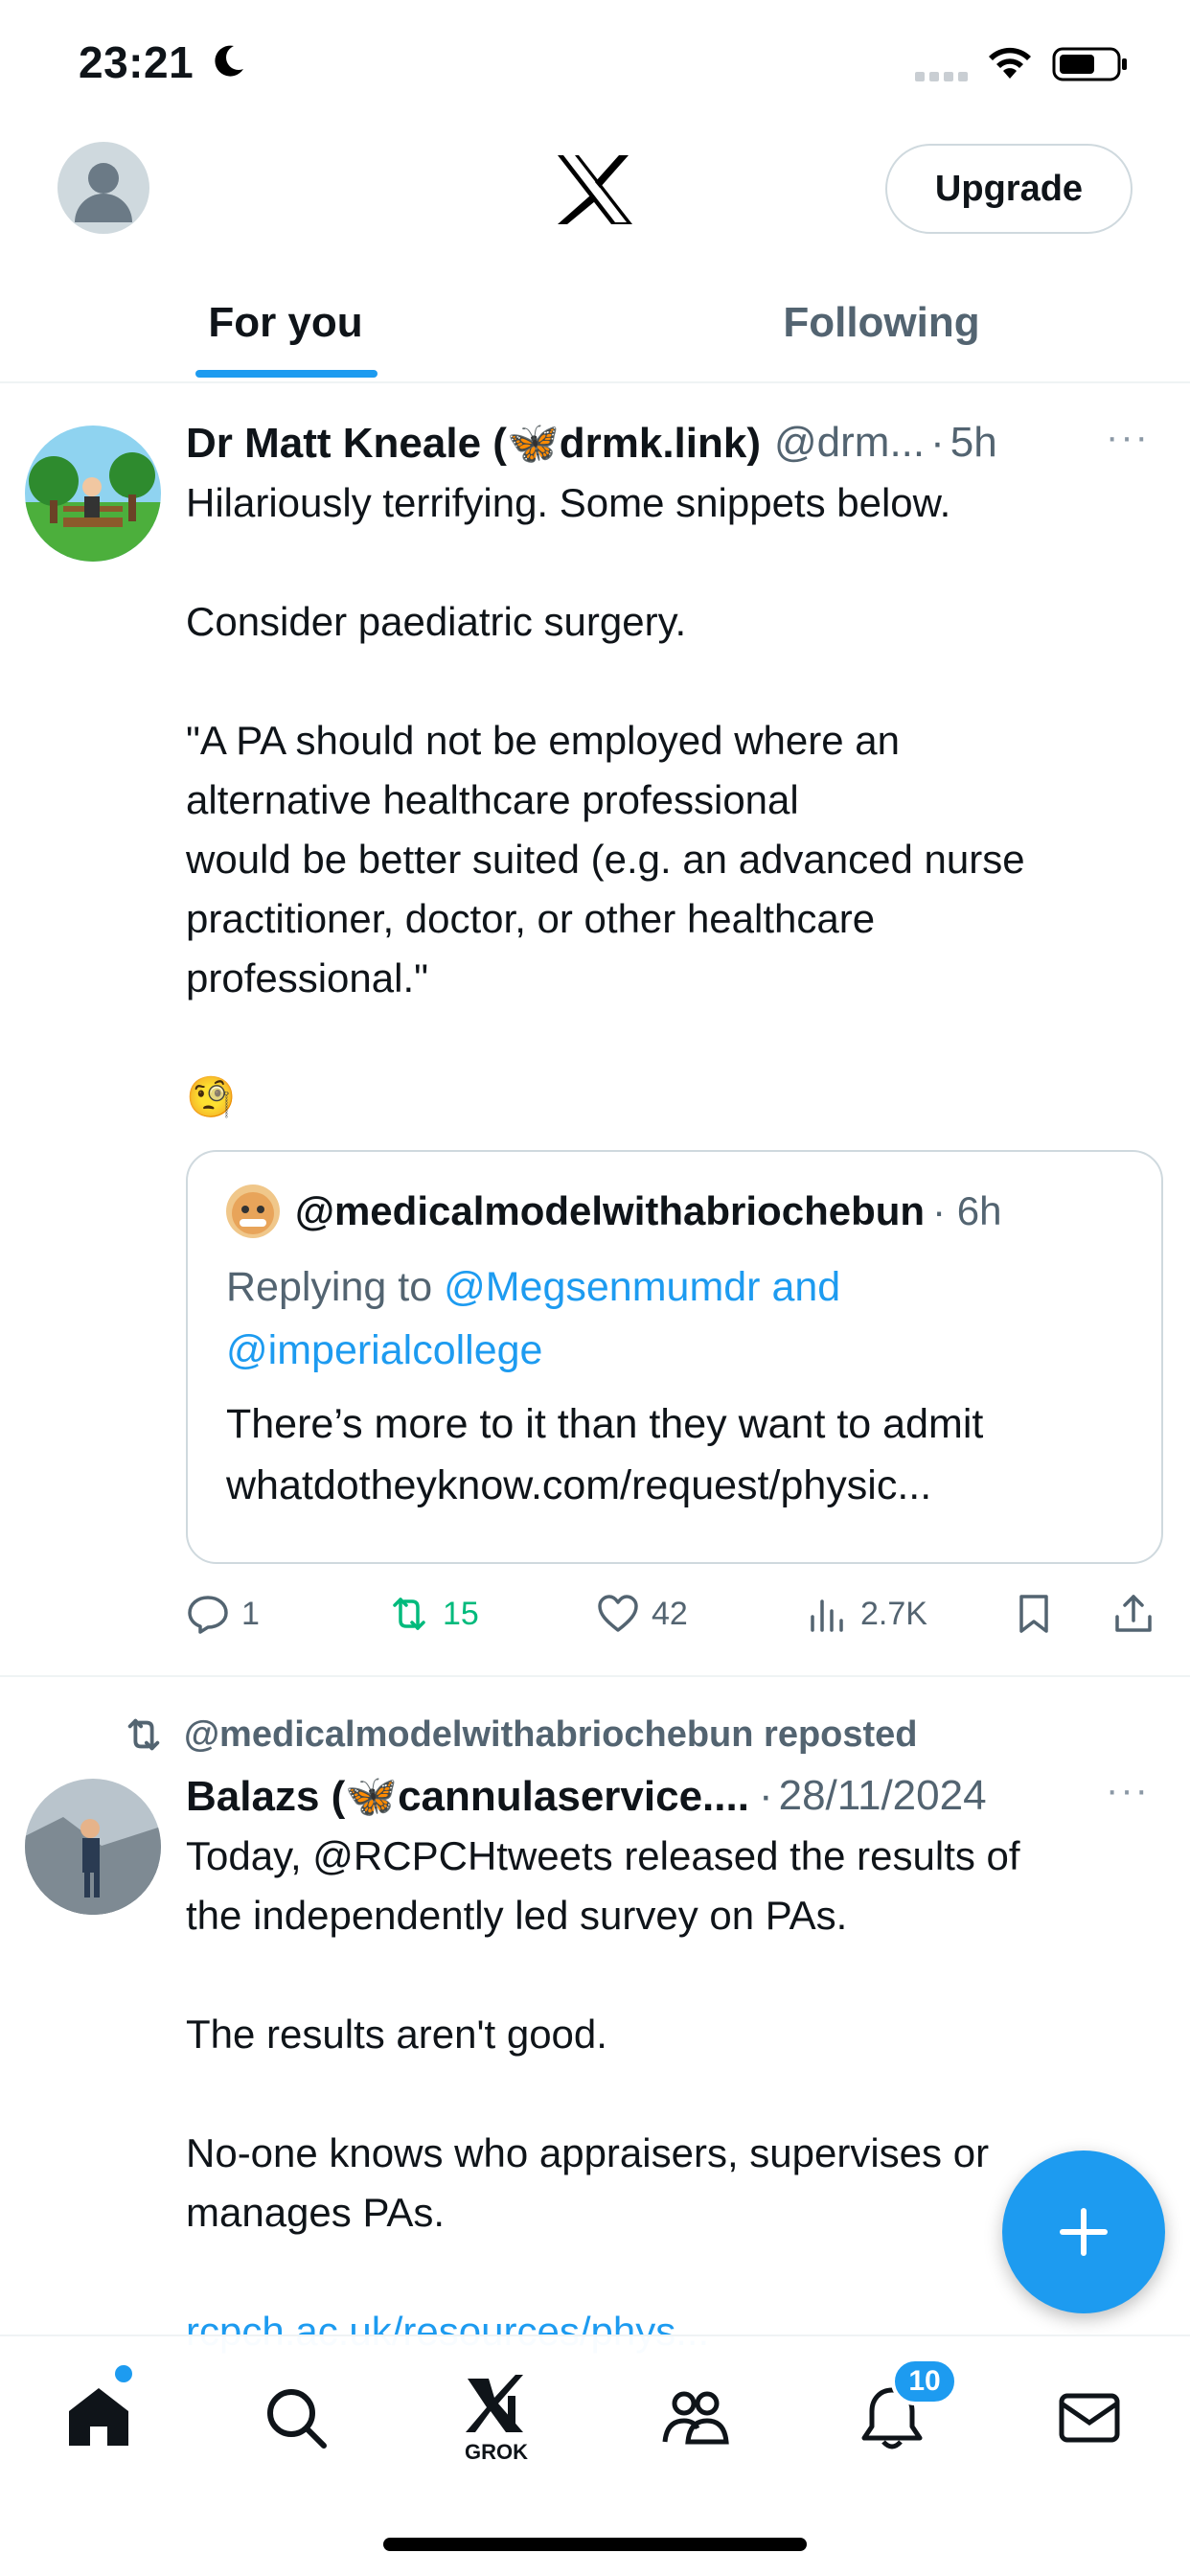 The width and height of the screenshot is (1190, 2576). What do you see at coordinates (461, 1613) in the screenshot?
I see `repost-count: 15` at bounding box center [461, 1613].